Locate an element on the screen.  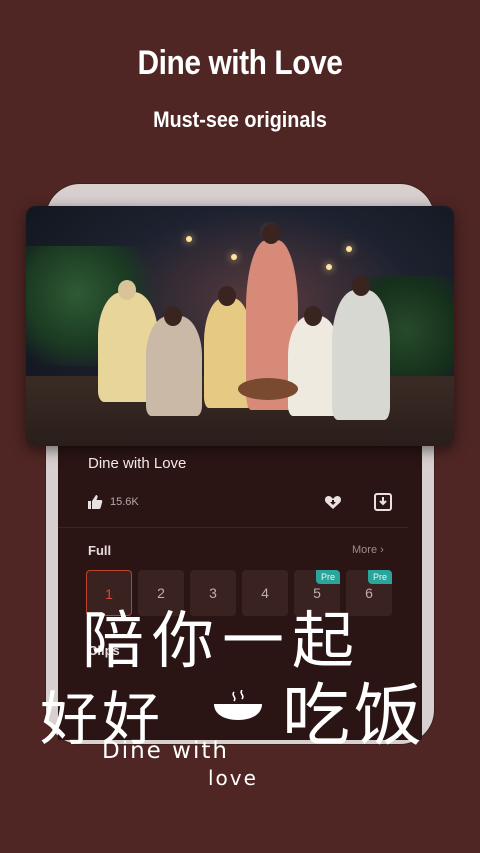
full-episodes-label: Full is located at coordinates (100, 550).